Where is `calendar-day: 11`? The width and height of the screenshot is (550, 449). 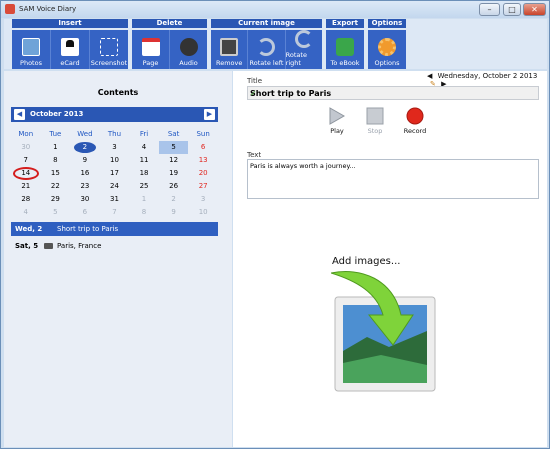
calendar-day: 11 is located at coordinates (144, 160).